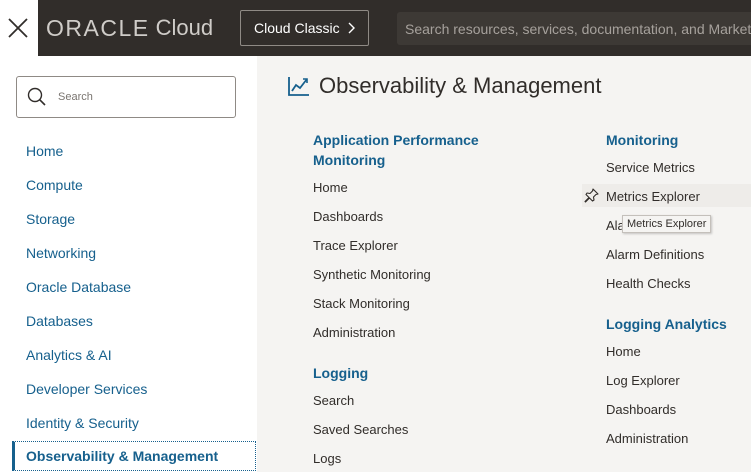  I want to click on monitoring-link-service-metrics: Service Metrics, so click(650, 167).